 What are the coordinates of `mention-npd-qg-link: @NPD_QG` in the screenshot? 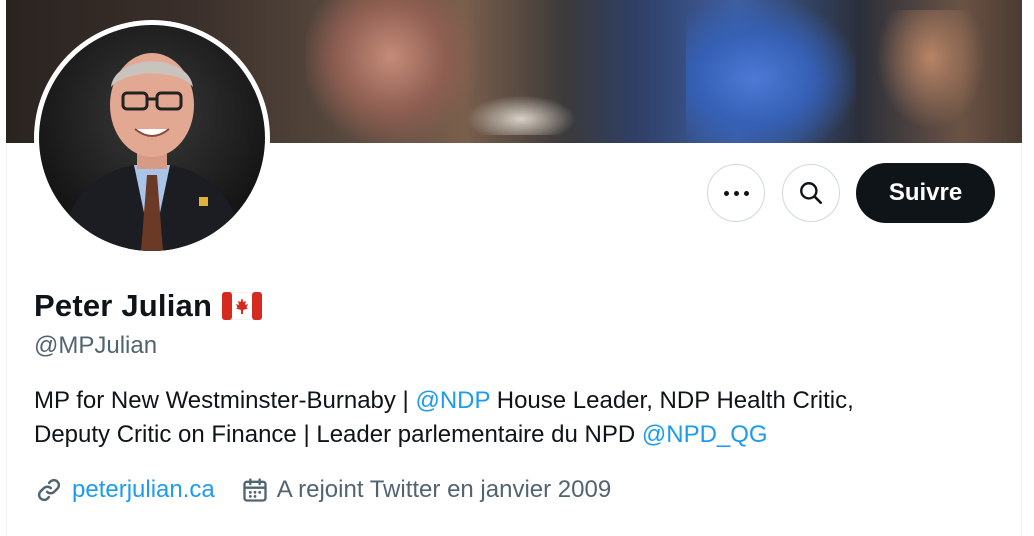 It's located at (705, 434).